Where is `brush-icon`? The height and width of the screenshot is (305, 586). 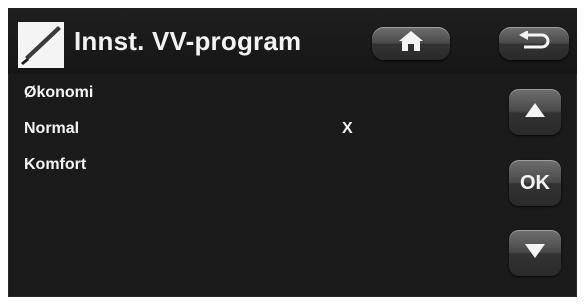
brush-icon is located at coordinates (41, 45).